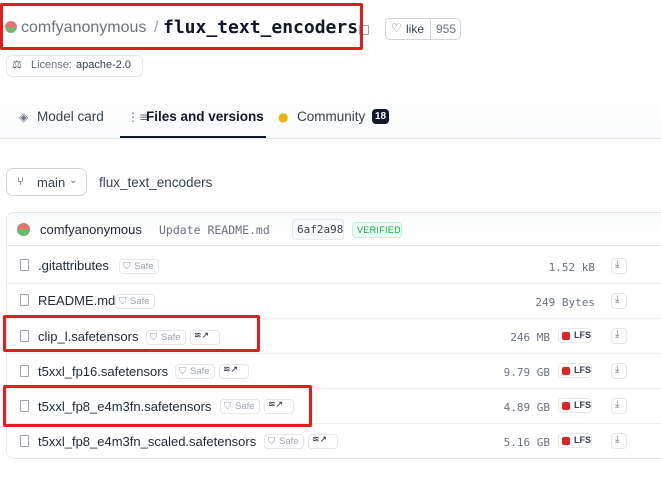 This screenshot has width=661, height=478. What do you see at coordinates (530, 337) in the screenshot?
I see `file-size: 246 MB` at bounding box center [530, 337].